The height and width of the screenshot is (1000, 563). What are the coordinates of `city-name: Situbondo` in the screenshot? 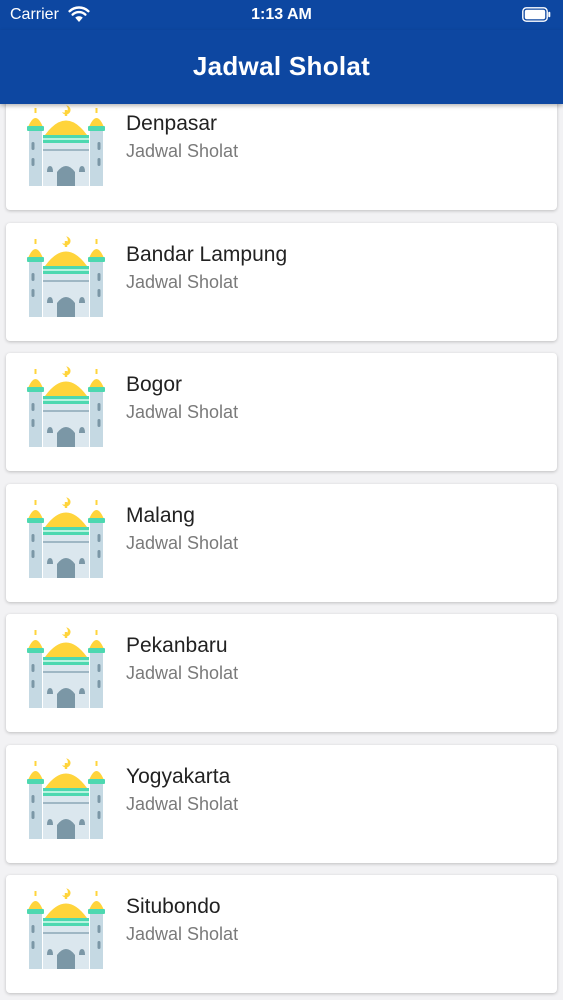 It's located at (173, 906).